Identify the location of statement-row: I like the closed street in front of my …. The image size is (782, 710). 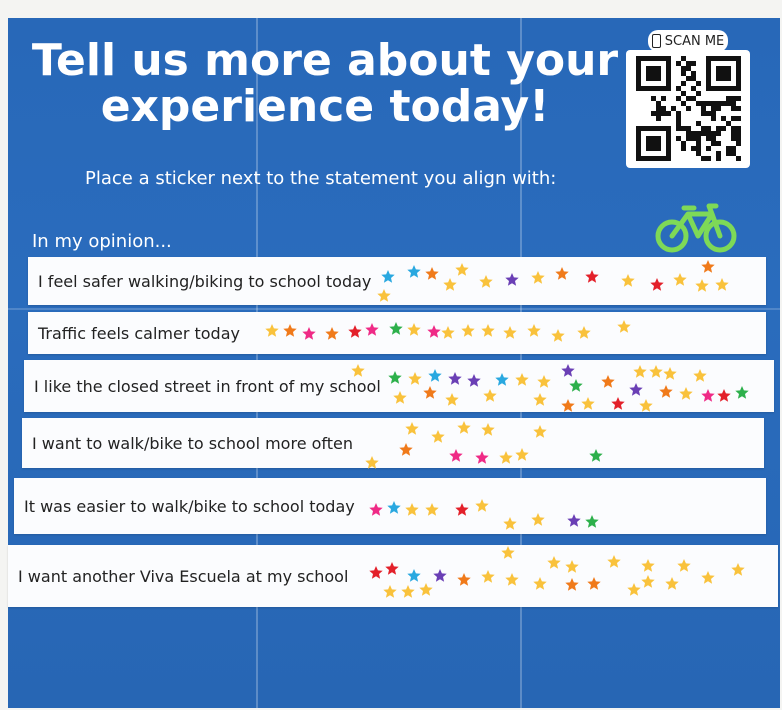
(399, 386).